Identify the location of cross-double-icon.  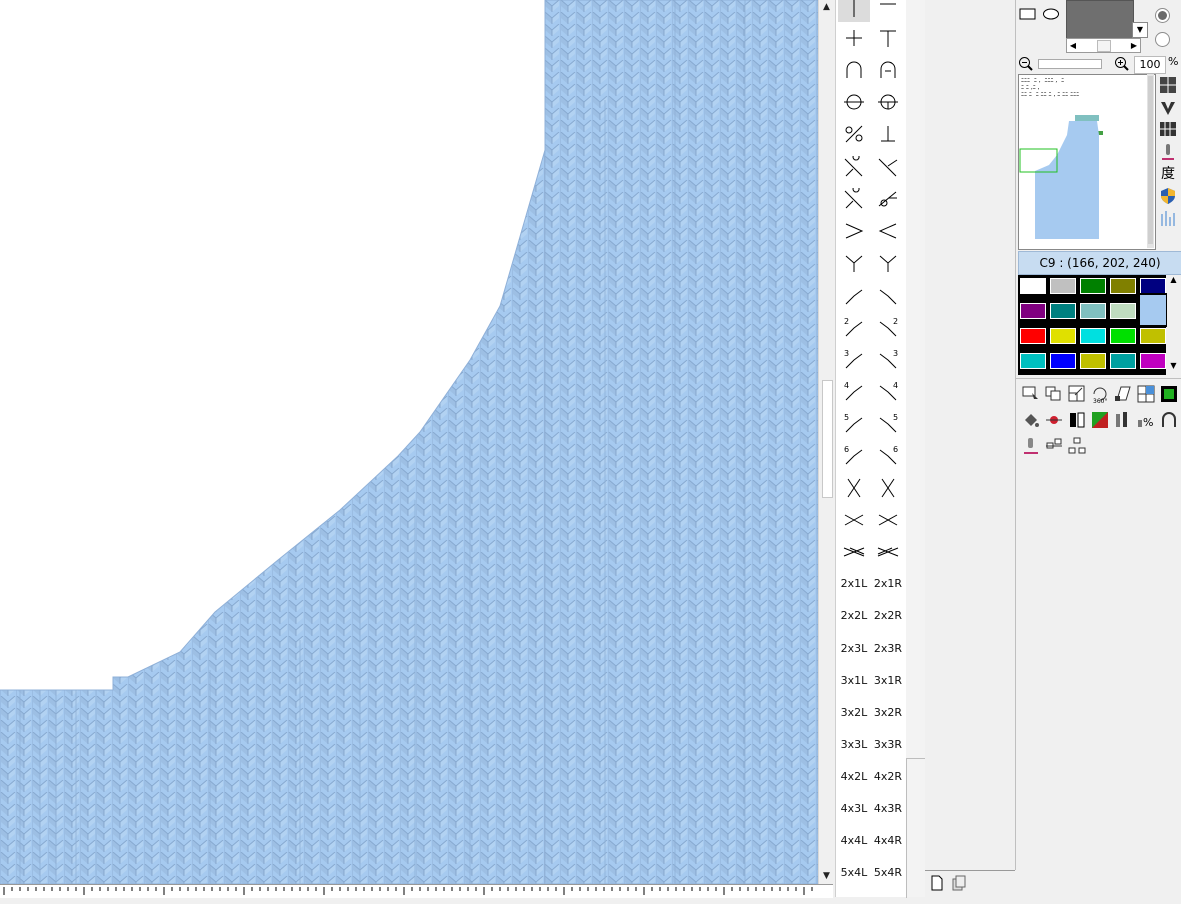
(854, 552).